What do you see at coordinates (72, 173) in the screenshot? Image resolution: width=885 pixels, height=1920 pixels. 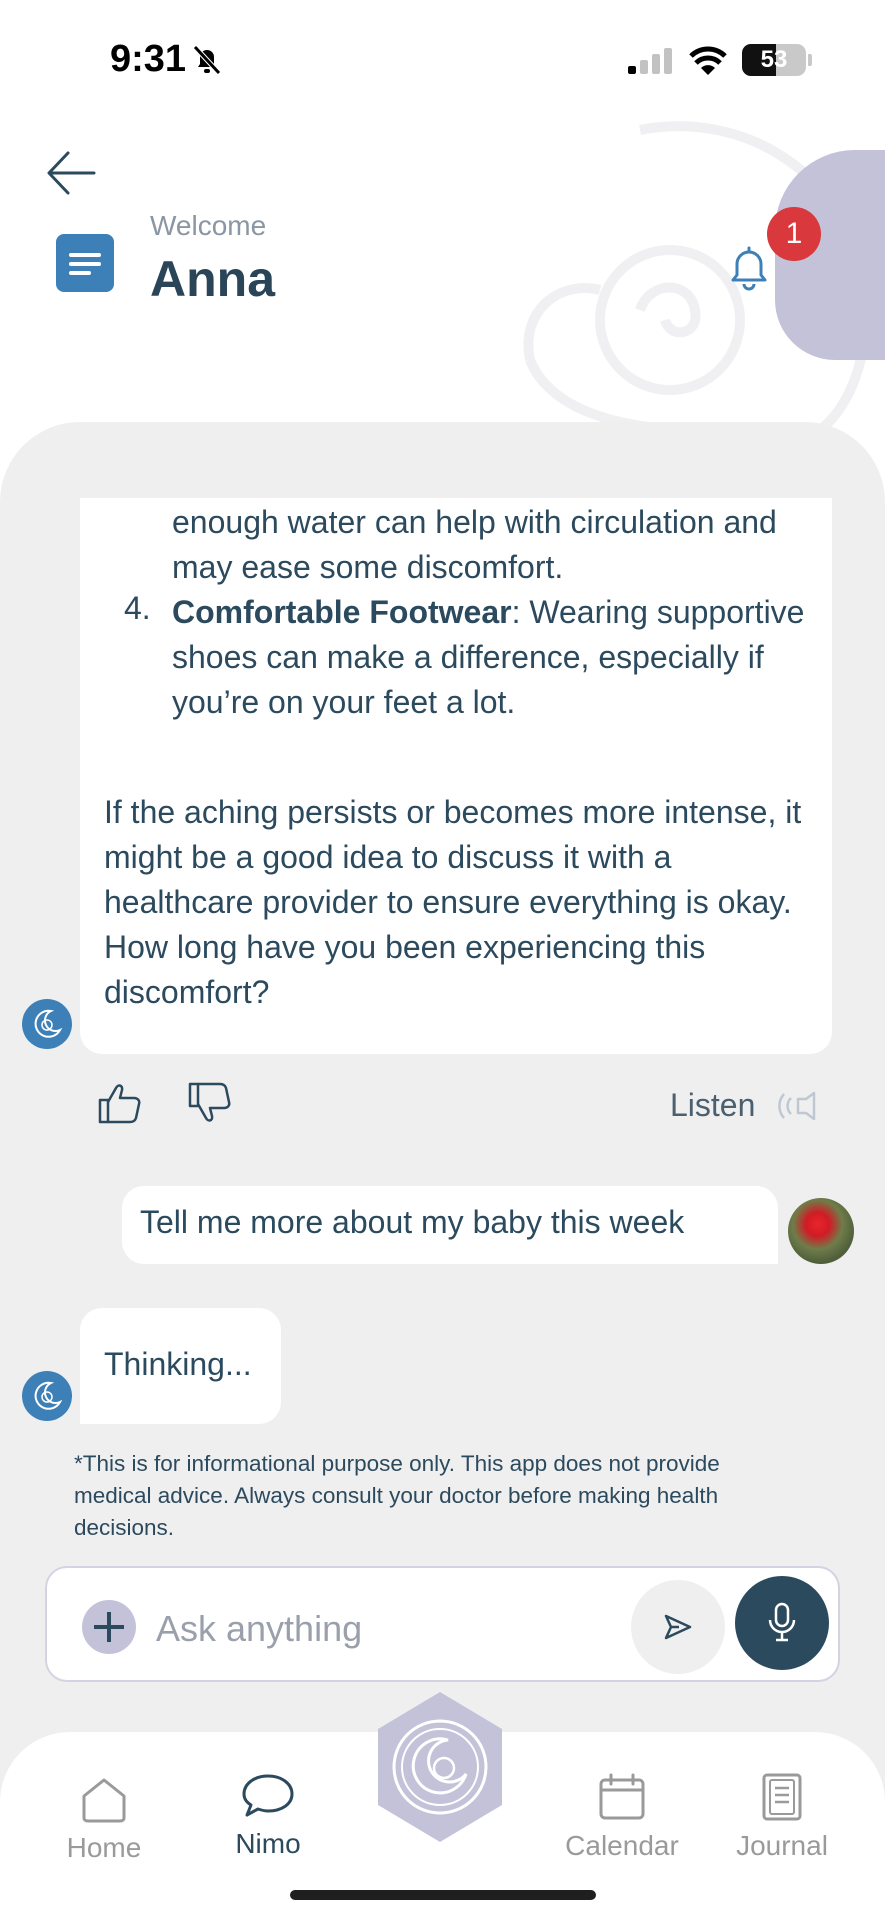 I see `back-arrow-icon` at bounding box center [72, 173].